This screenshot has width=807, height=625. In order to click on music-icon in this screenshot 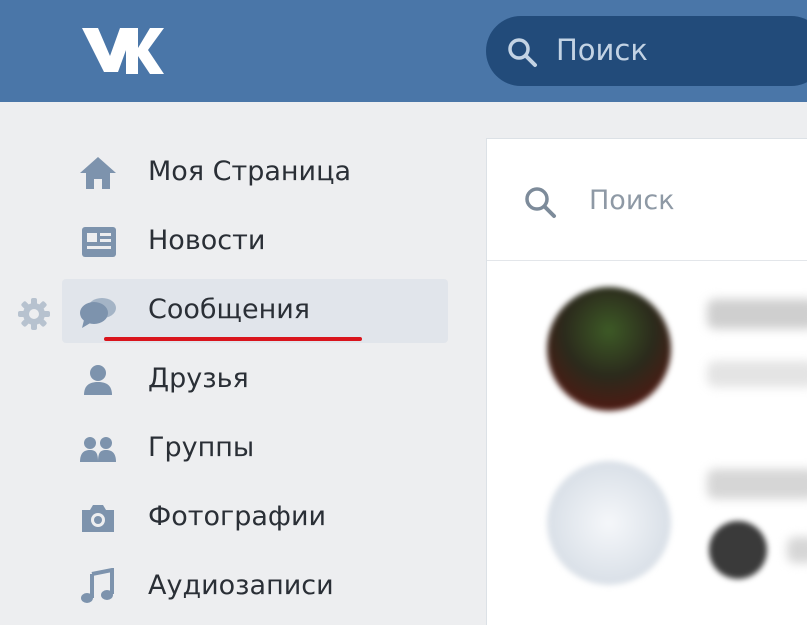, I will do `click(97, 585)`.